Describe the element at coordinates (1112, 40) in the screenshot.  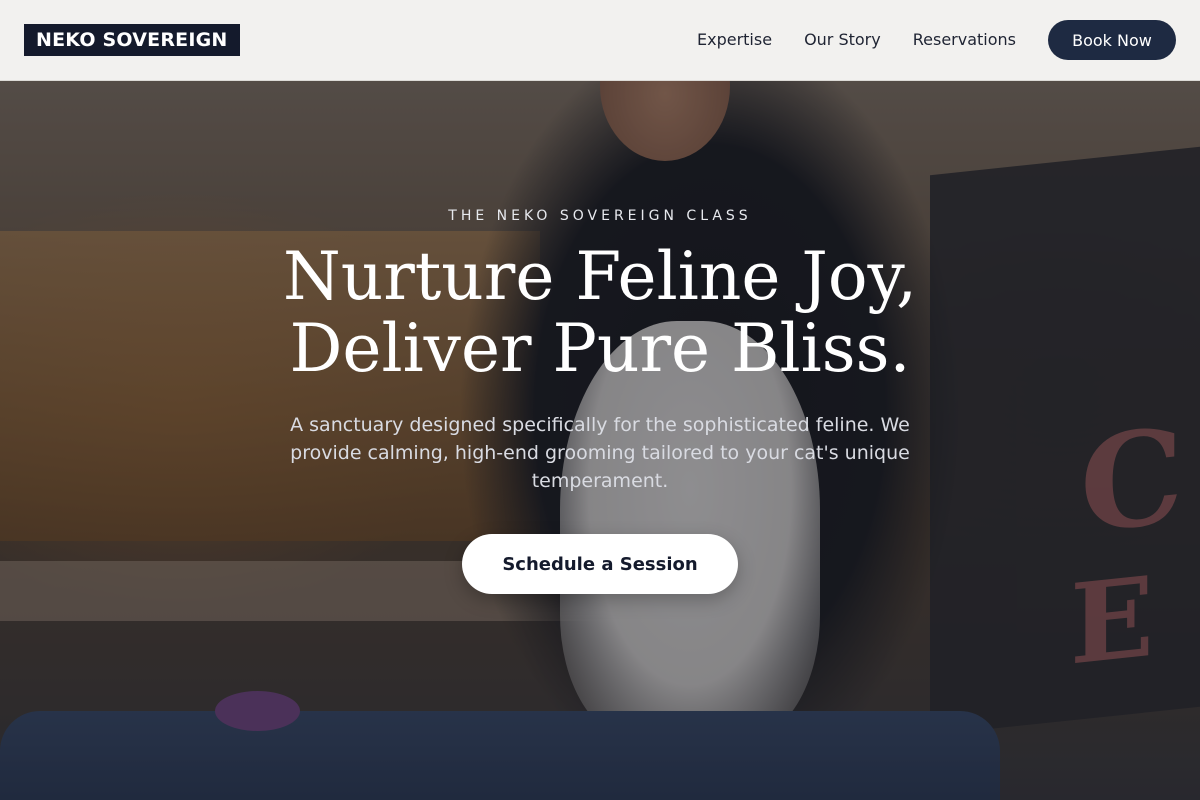
I see `book-now-button: Book Now` at that location.